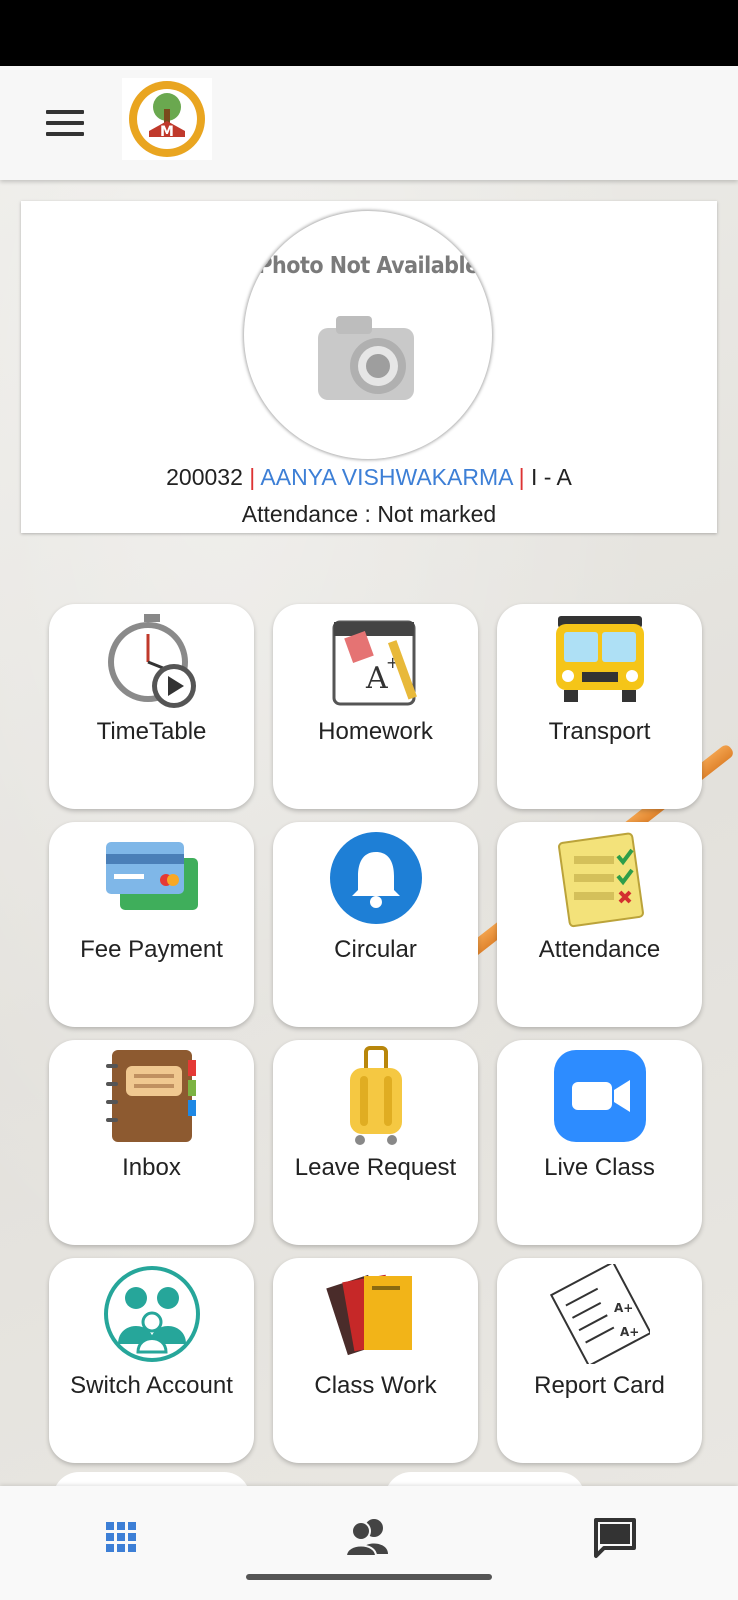 This screenshot has height=1600, width=738. I want to click on fee-payment-tile: Fee Payment, so click(151, 924).